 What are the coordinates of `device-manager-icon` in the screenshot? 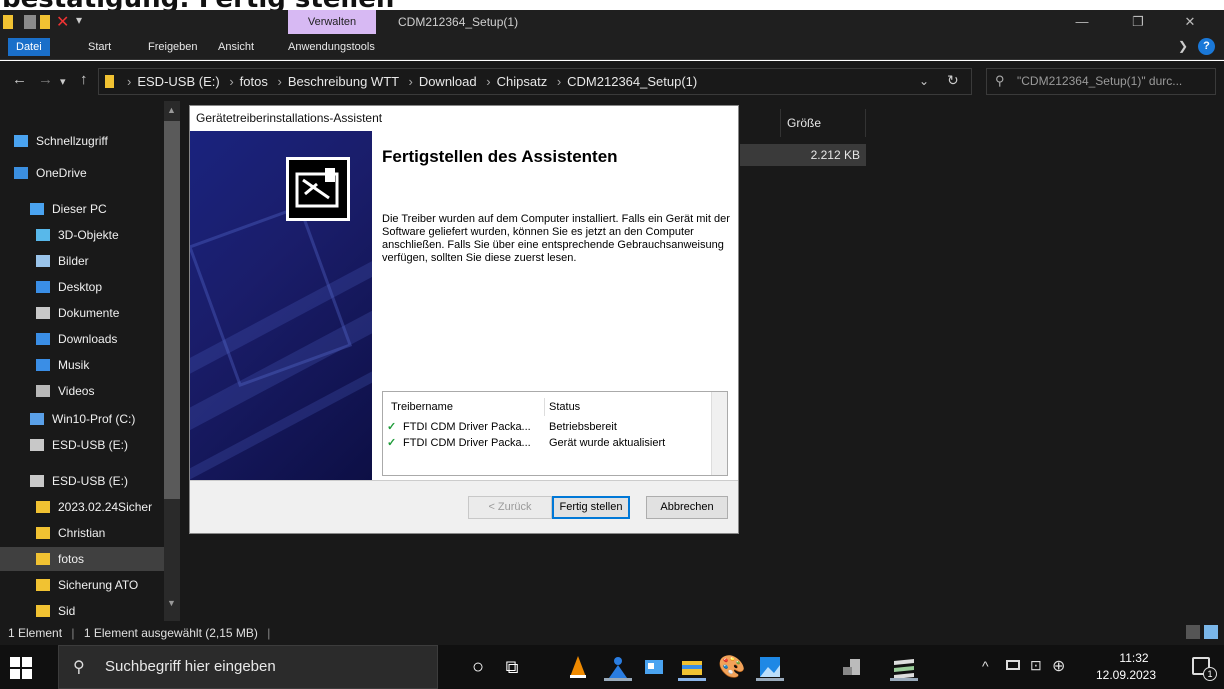 It's located at (852, 667).